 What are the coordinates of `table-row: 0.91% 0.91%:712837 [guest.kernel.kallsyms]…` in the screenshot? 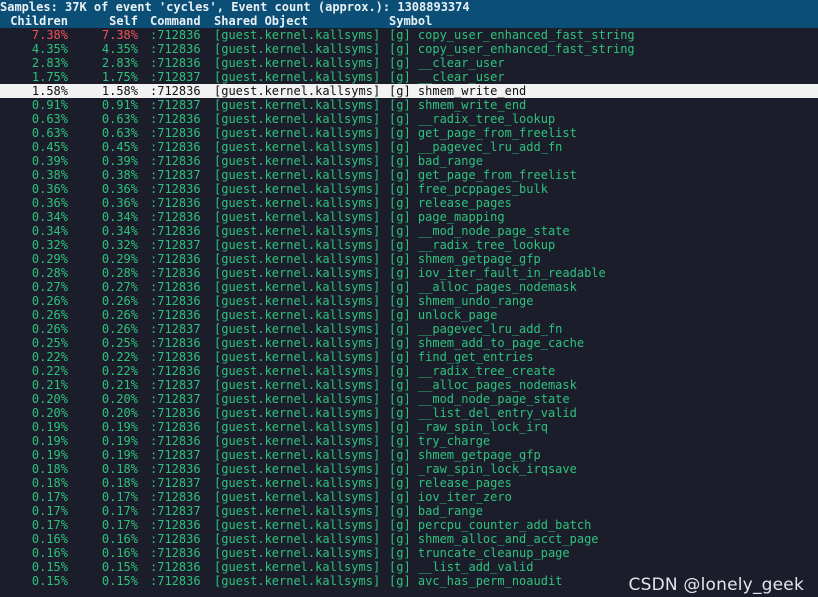 It's located at (409, 105).